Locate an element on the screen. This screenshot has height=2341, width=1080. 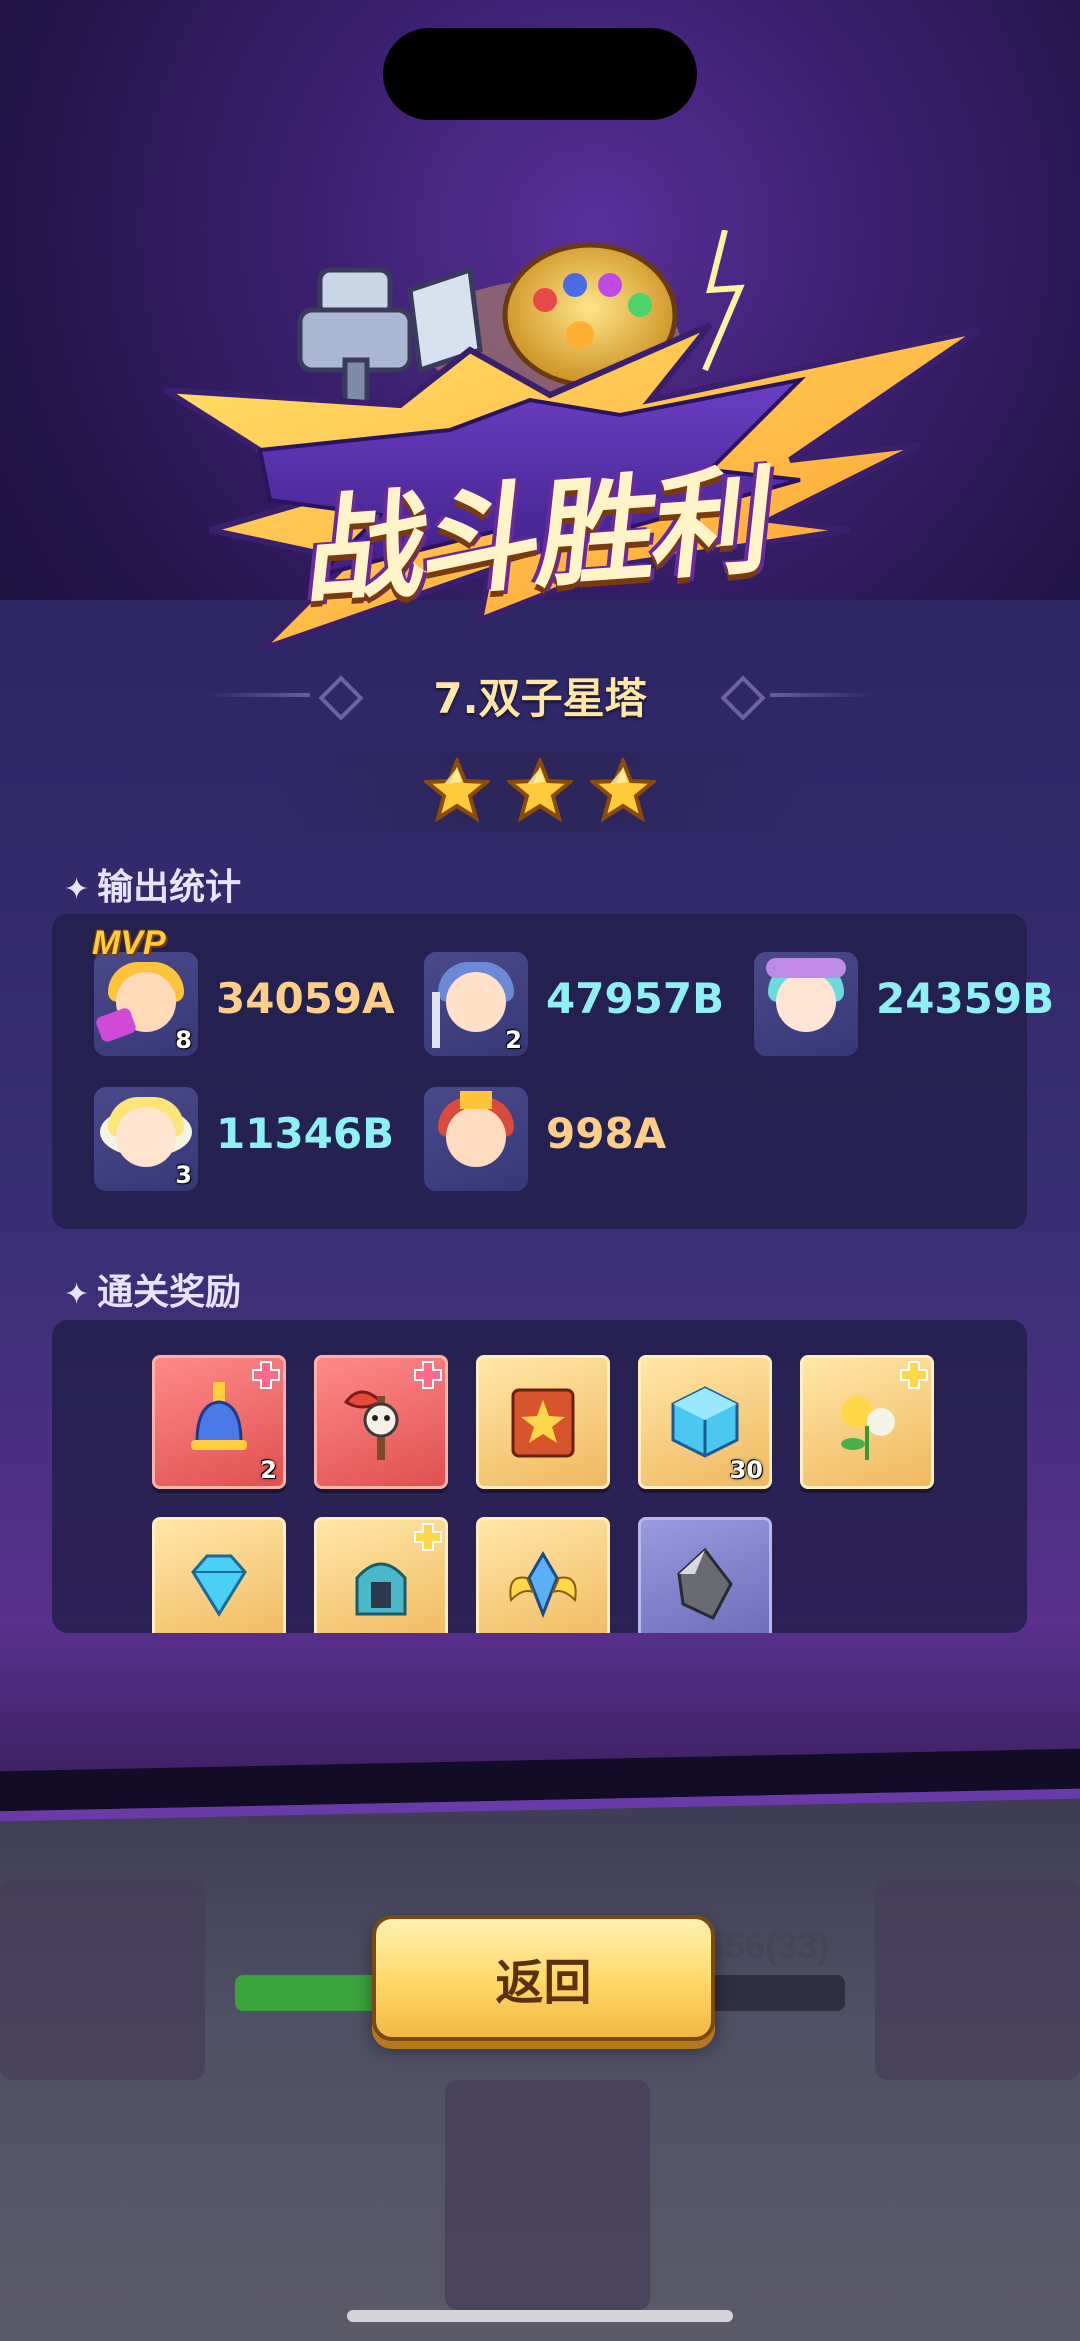
grey-crystal-icon is located at coordinates (705, 1583).